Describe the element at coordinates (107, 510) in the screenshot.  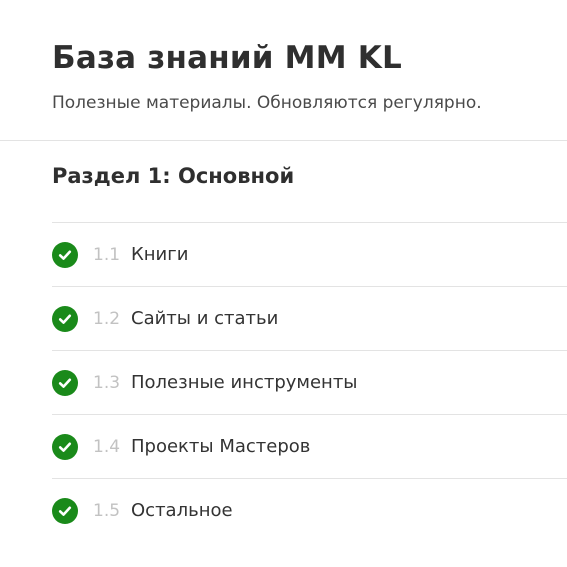
I see `lesson-number: 1.5` at that location.